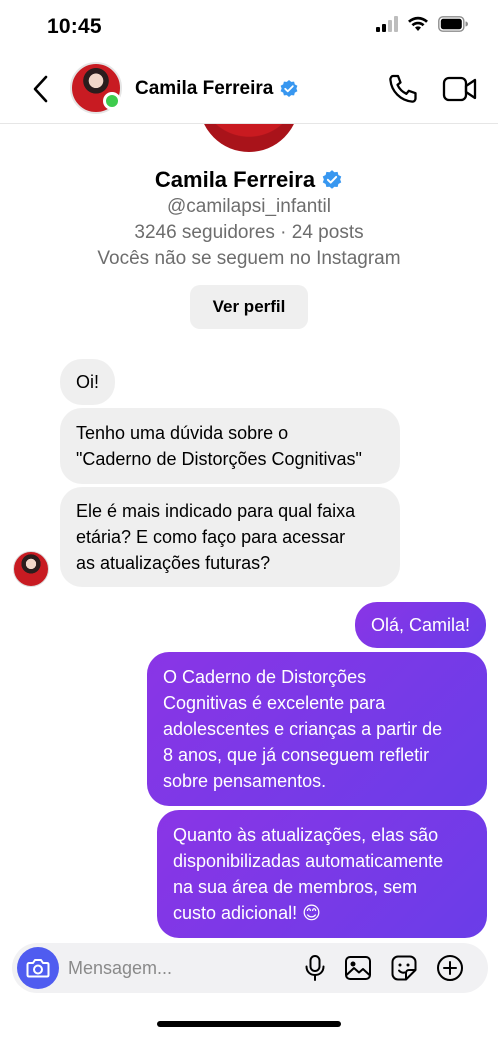  I want to click on plus-circle-icon, so click(450, 968).